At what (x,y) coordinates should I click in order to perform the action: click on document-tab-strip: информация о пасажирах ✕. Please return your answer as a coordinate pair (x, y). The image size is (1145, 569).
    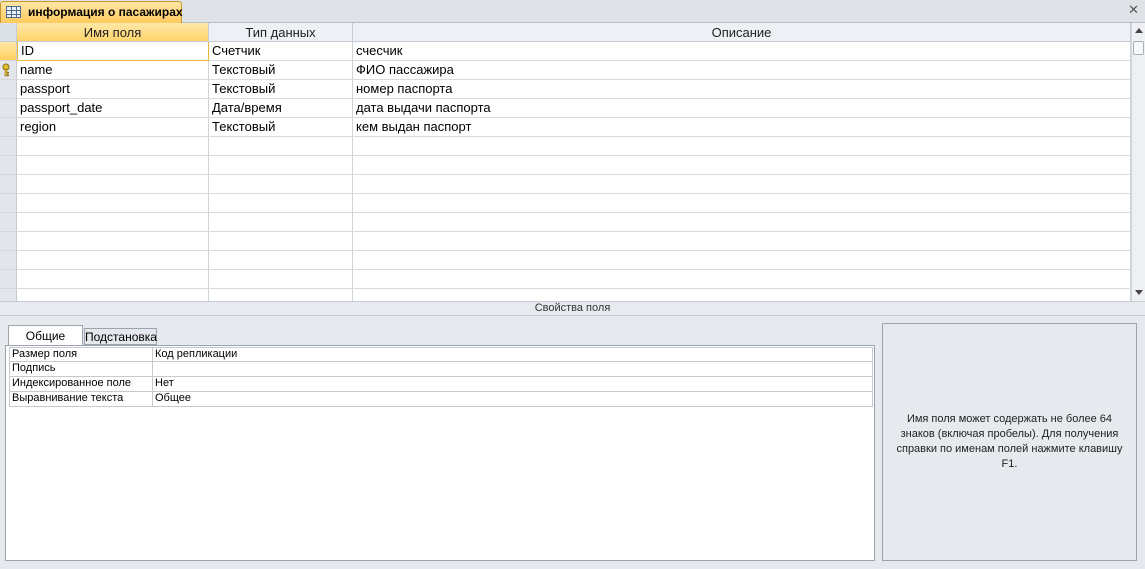
    Looking at the image, I should click on (572, 11).